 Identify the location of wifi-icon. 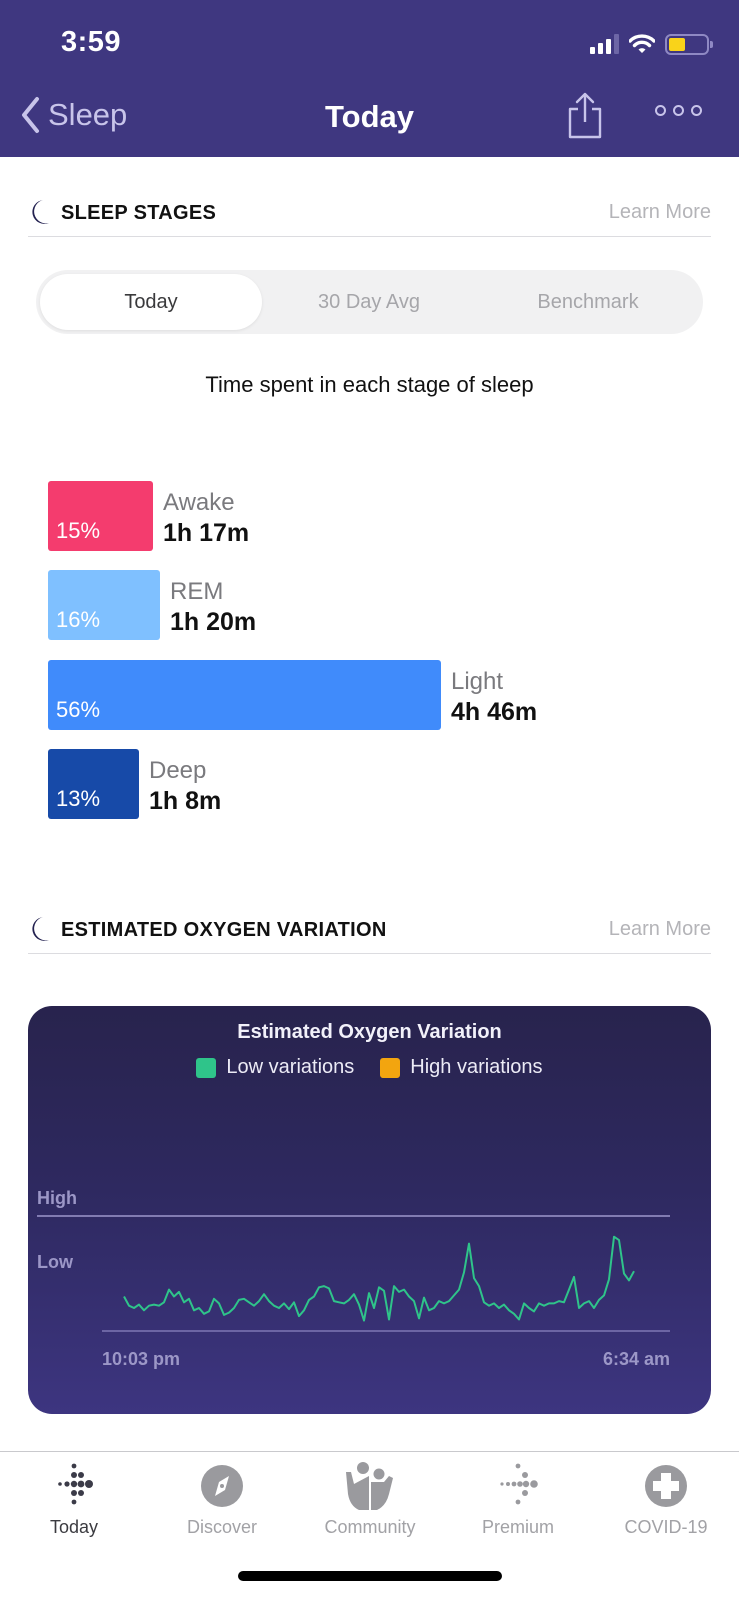
(642, 43).